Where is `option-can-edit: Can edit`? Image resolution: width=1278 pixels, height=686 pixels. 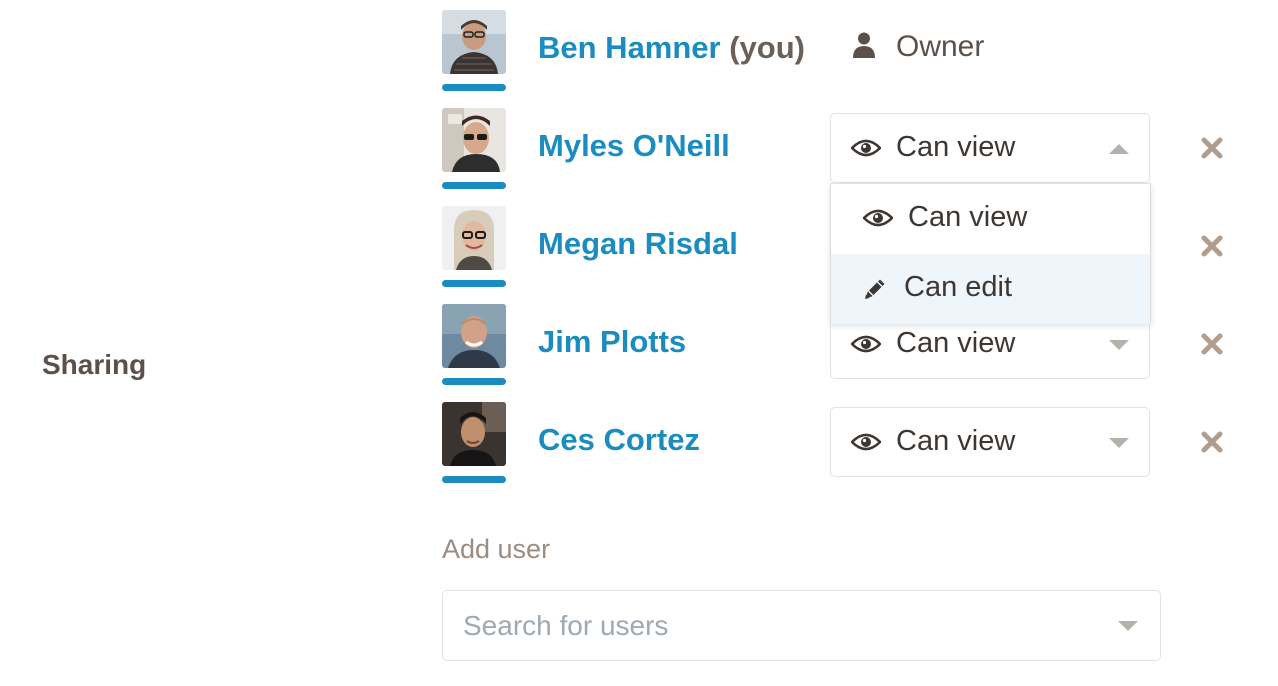 option-can-edit: Can edit is located at coordinates (990, 289).